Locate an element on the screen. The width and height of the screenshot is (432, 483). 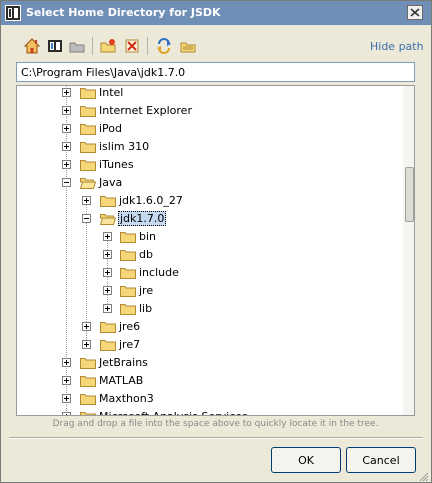
tree-node: islim 310 is located at coordinates (157, 146).